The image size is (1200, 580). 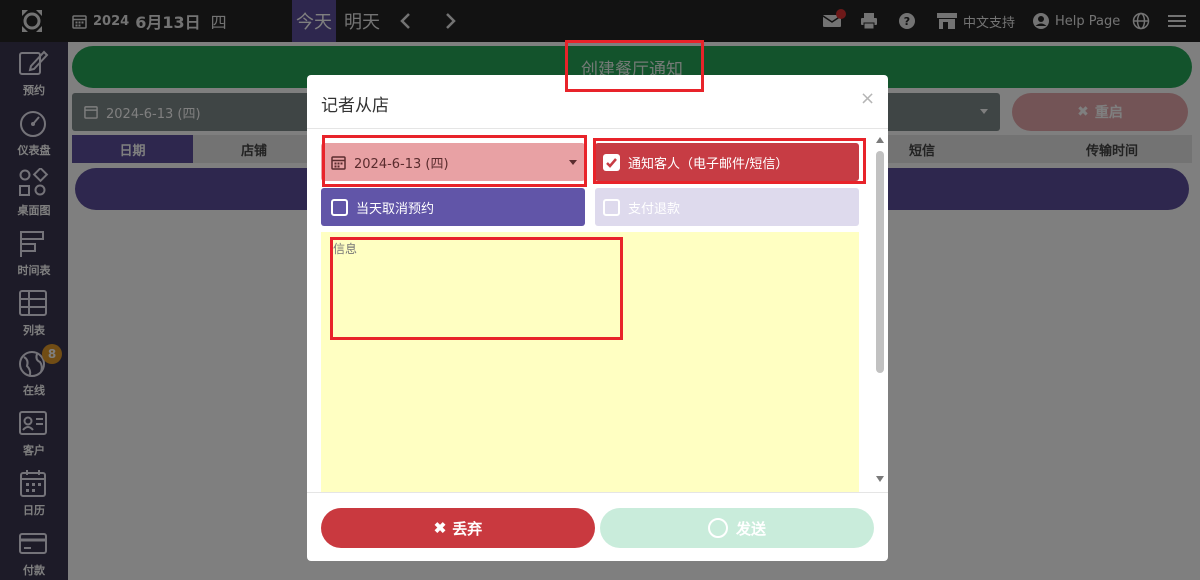 What do you see at coordinates (597, 102) in the screenshot?
I see `modal-header: 记者从店 ×` at bounding box center [597, 102].